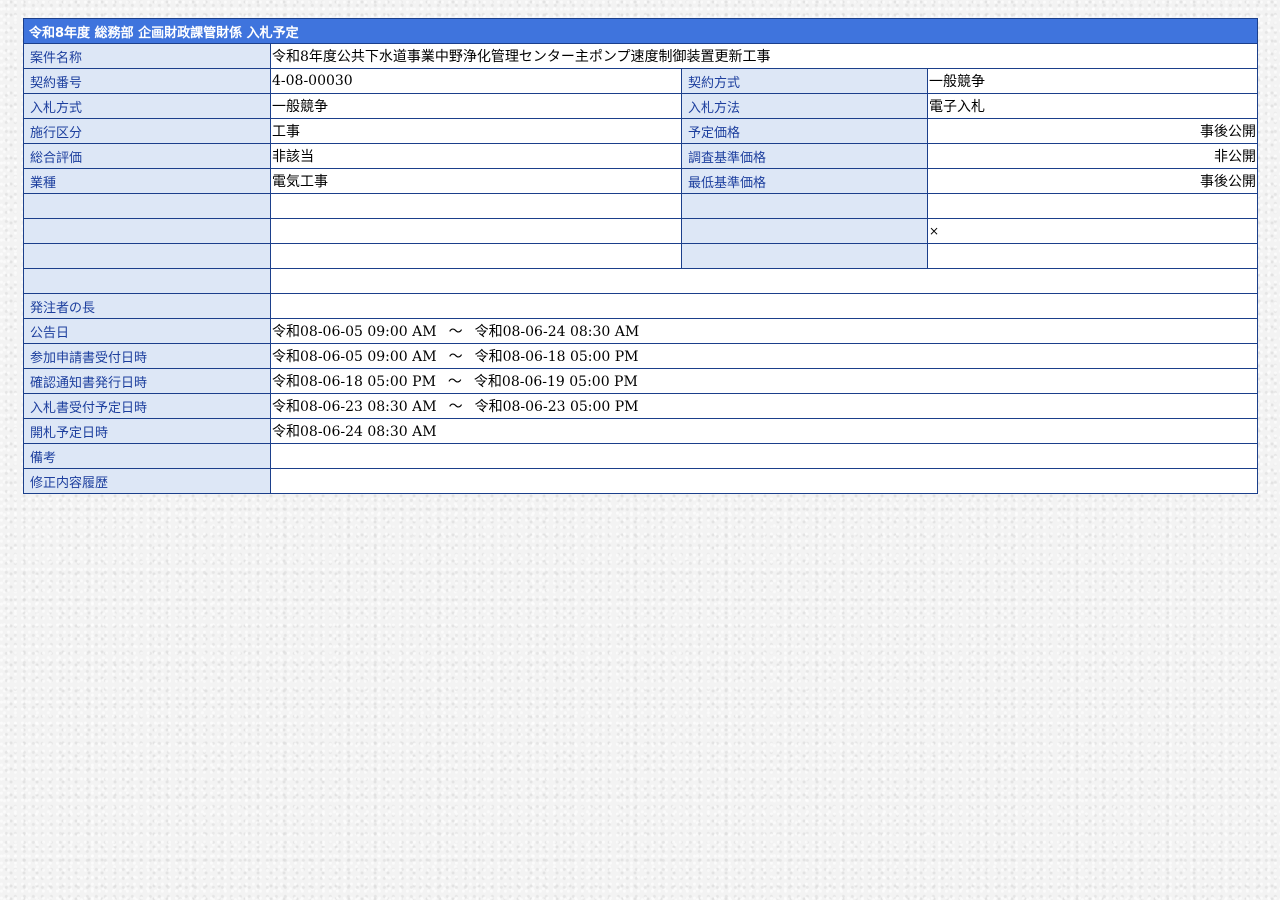 The image size is (1280, 900). What do you see at coordinates (147, 406) in the screenshot?
I see `bid-receipt-label: 入札書受付予定日時` at bounding box center [147, 406].